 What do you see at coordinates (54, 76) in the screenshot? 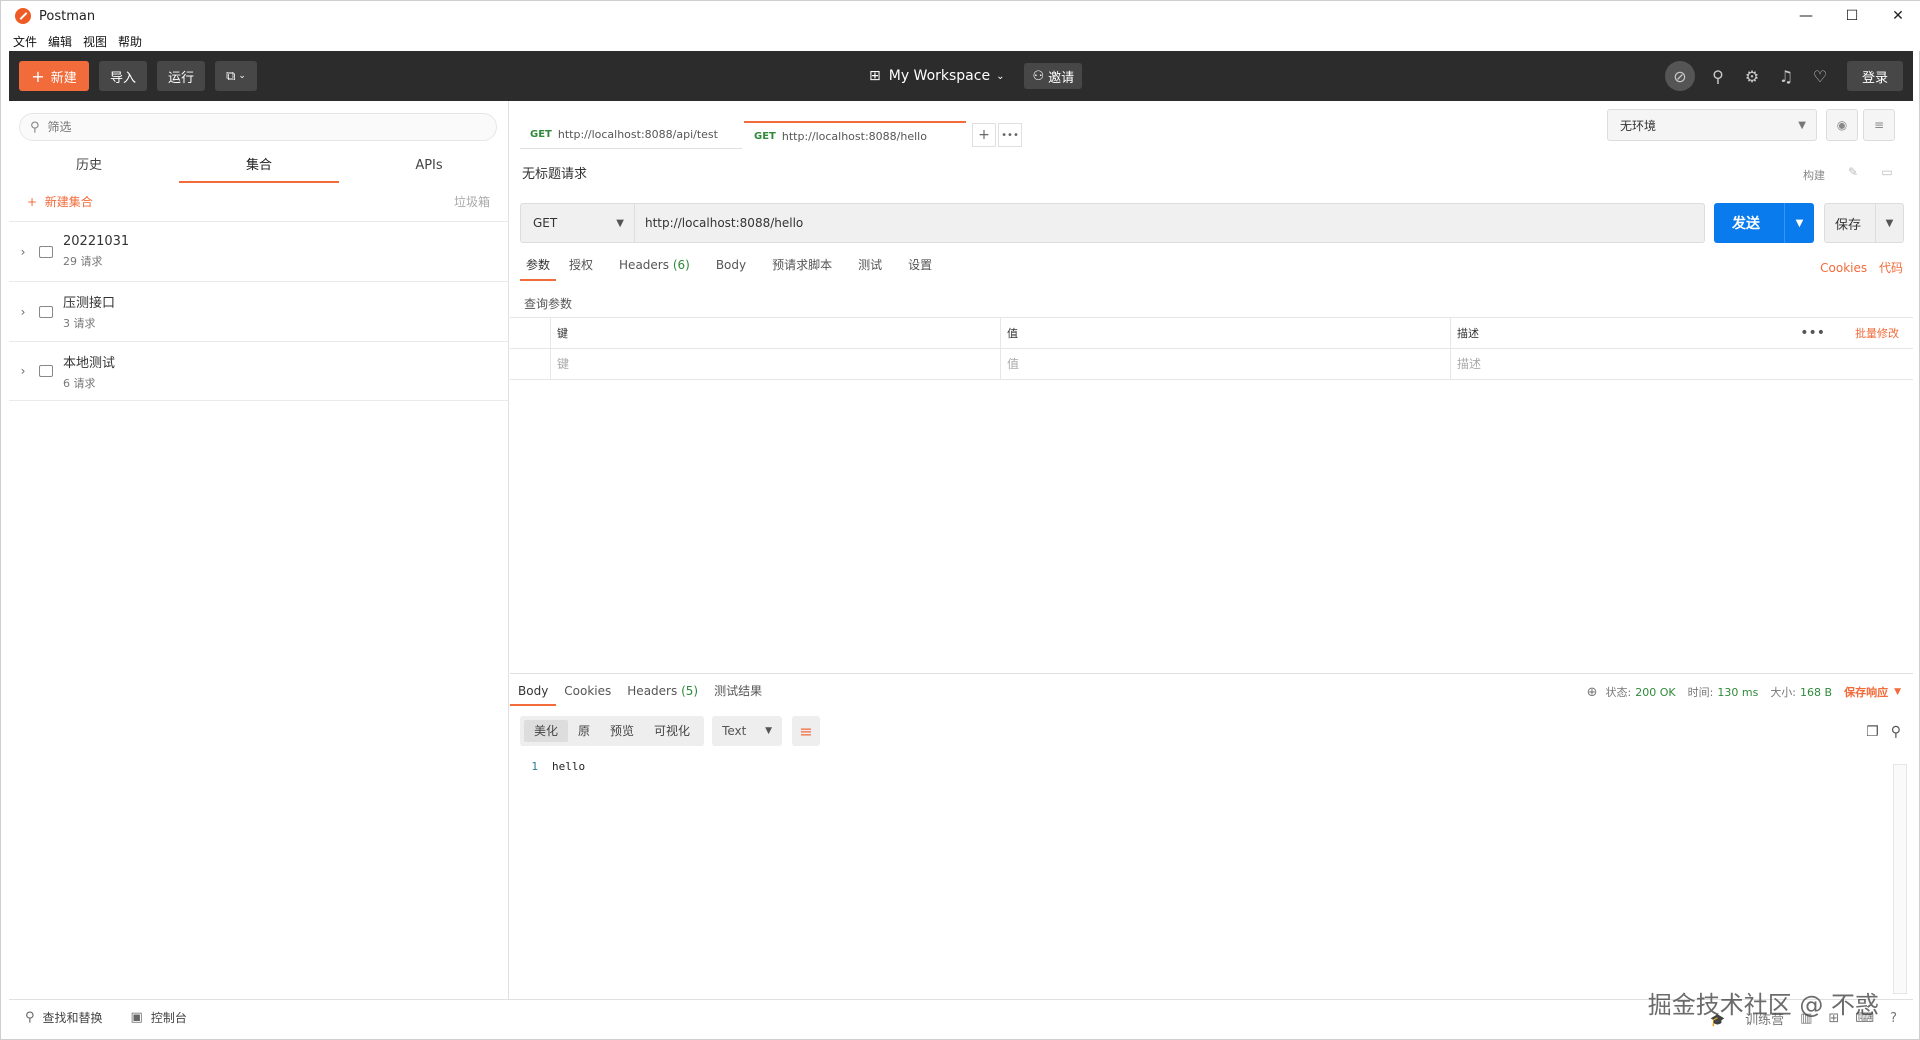
I see `new-button: + 新建` at bounding box center [54, 76].